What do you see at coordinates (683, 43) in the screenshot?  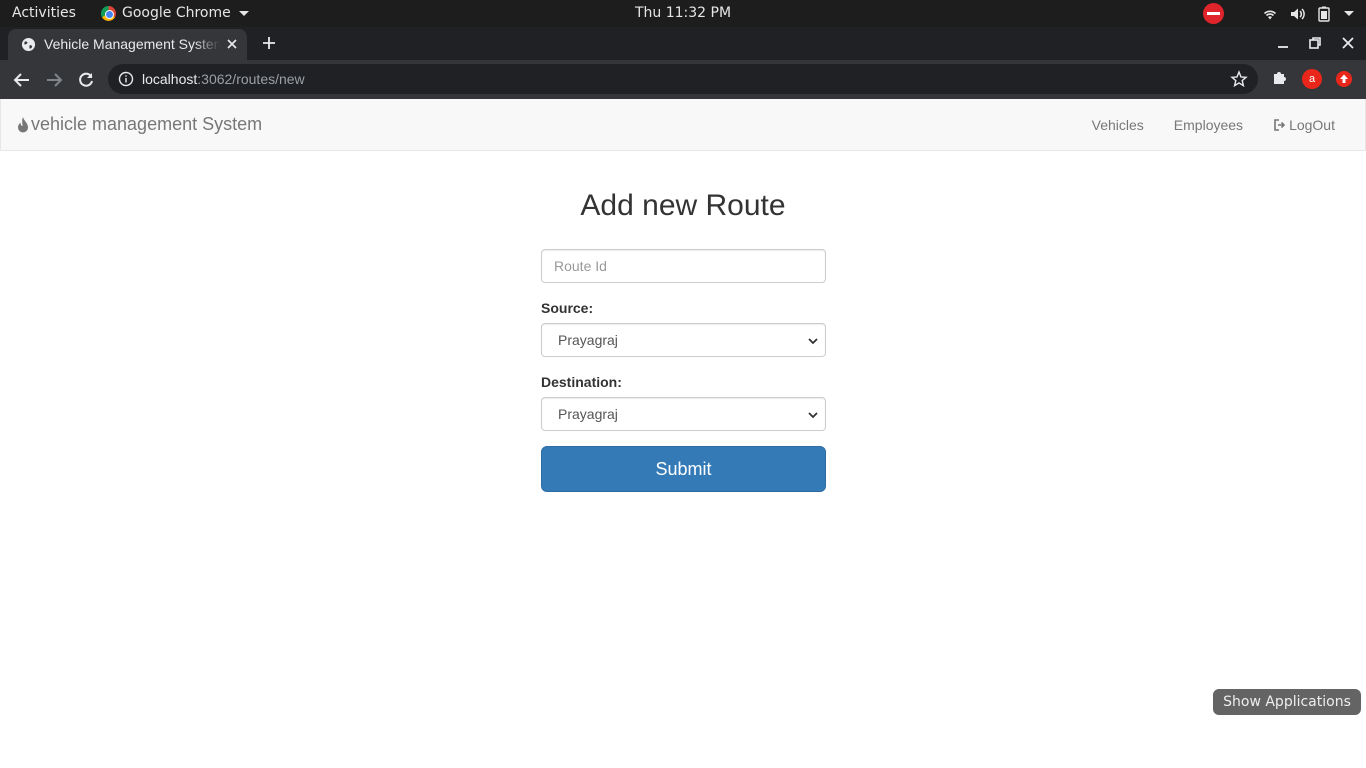 I see `browser-tab-strip: Vehicle Management System` at bounding box center [683, 43].